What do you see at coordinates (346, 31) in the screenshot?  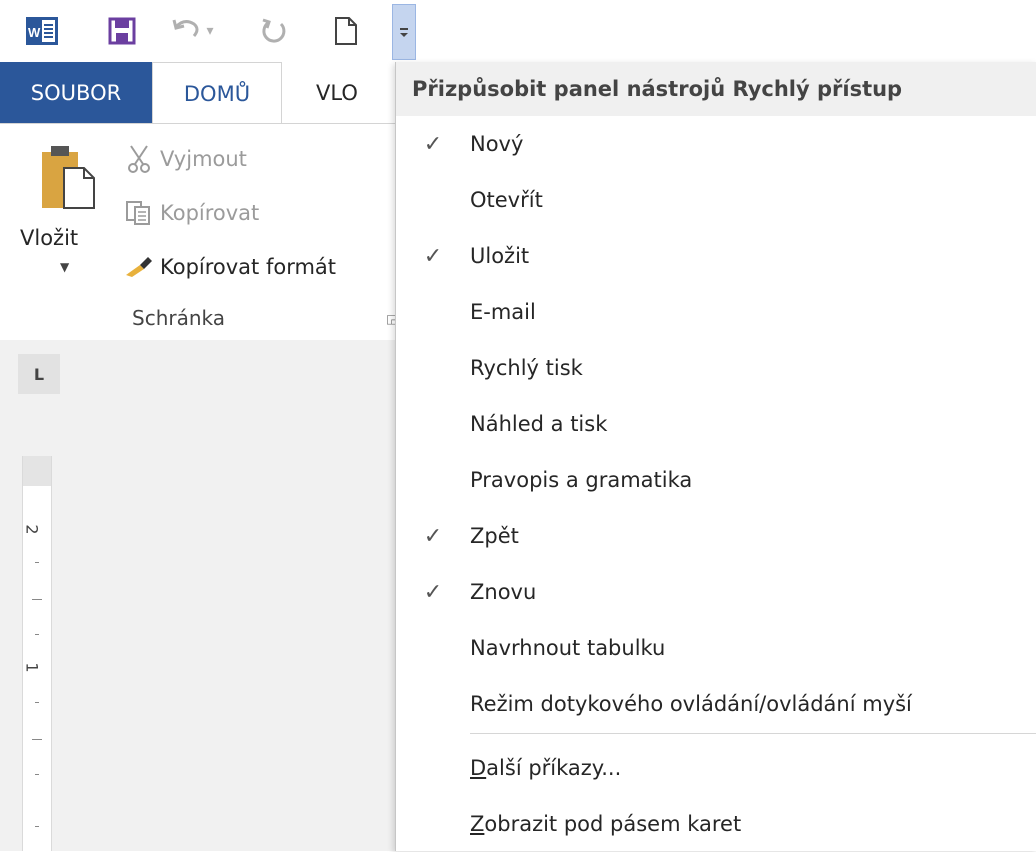 I see `new-document-icon` at bounding box center [346, 31].